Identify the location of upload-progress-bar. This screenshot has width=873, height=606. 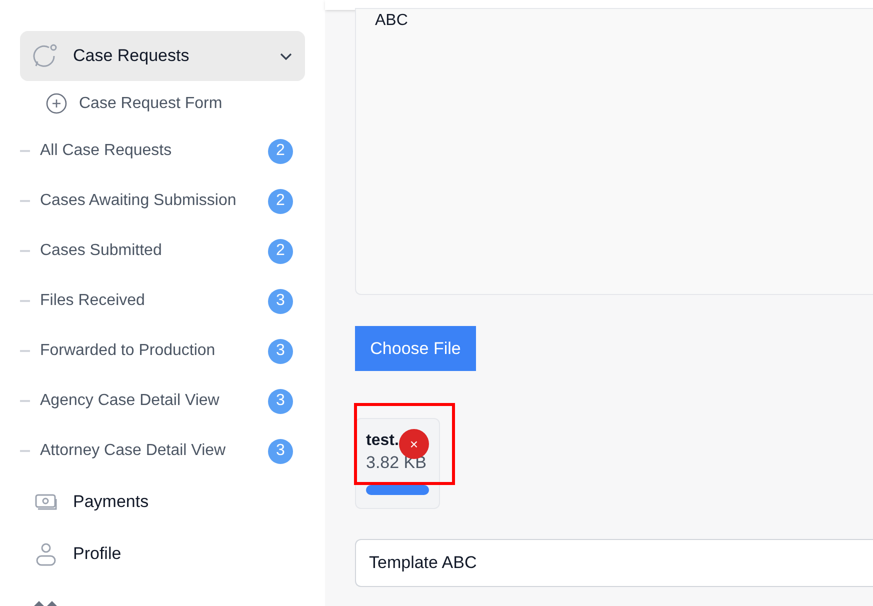
(397, 490).